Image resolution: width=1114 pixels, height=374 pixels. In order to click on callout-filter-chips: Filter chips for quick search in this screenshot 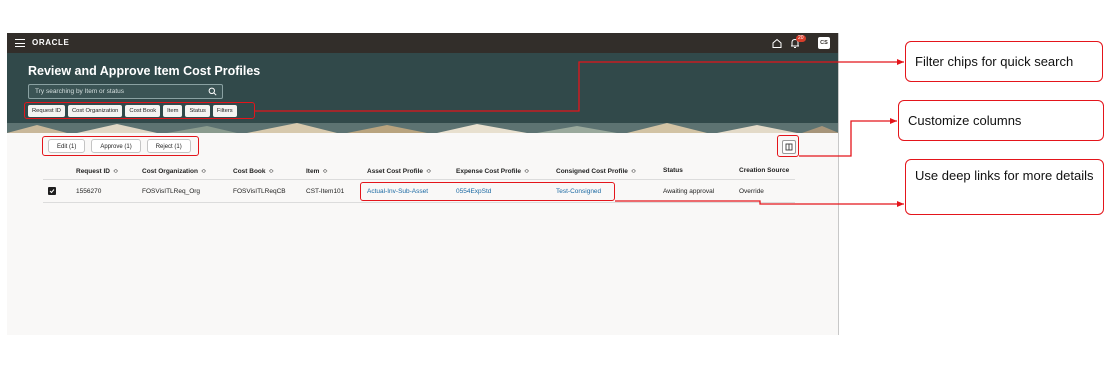, I will do `click(1004, 61)`.